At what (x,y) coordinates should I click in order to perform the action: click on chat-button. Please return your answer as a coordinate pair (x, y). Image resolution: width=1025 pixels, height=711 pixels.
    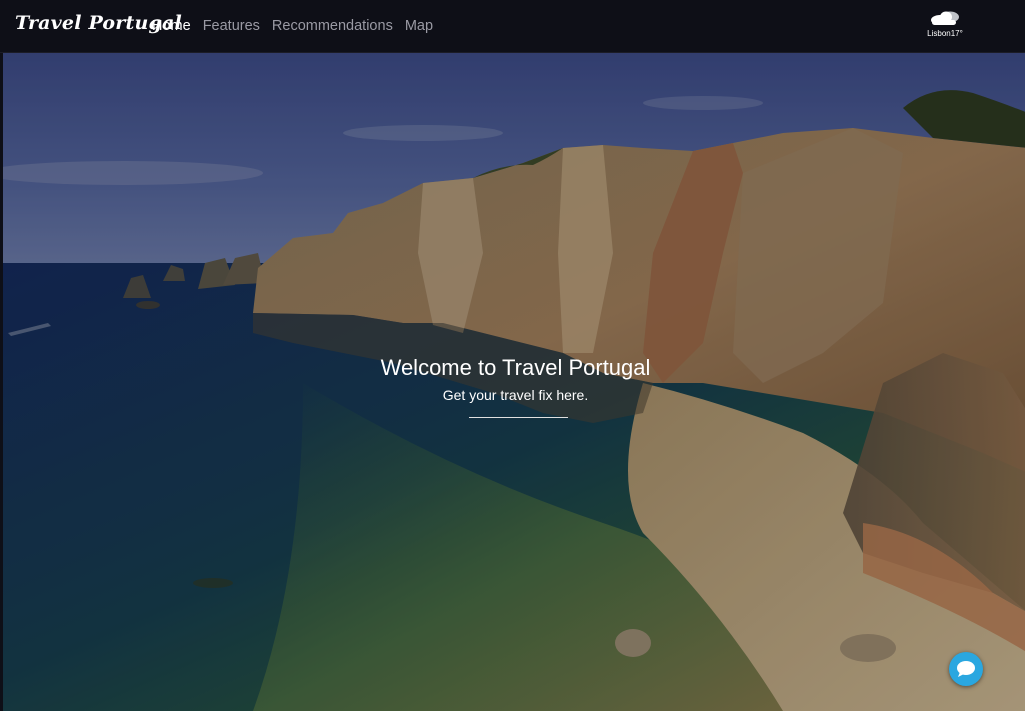
    Looking at the image, I should click on (966, 669).